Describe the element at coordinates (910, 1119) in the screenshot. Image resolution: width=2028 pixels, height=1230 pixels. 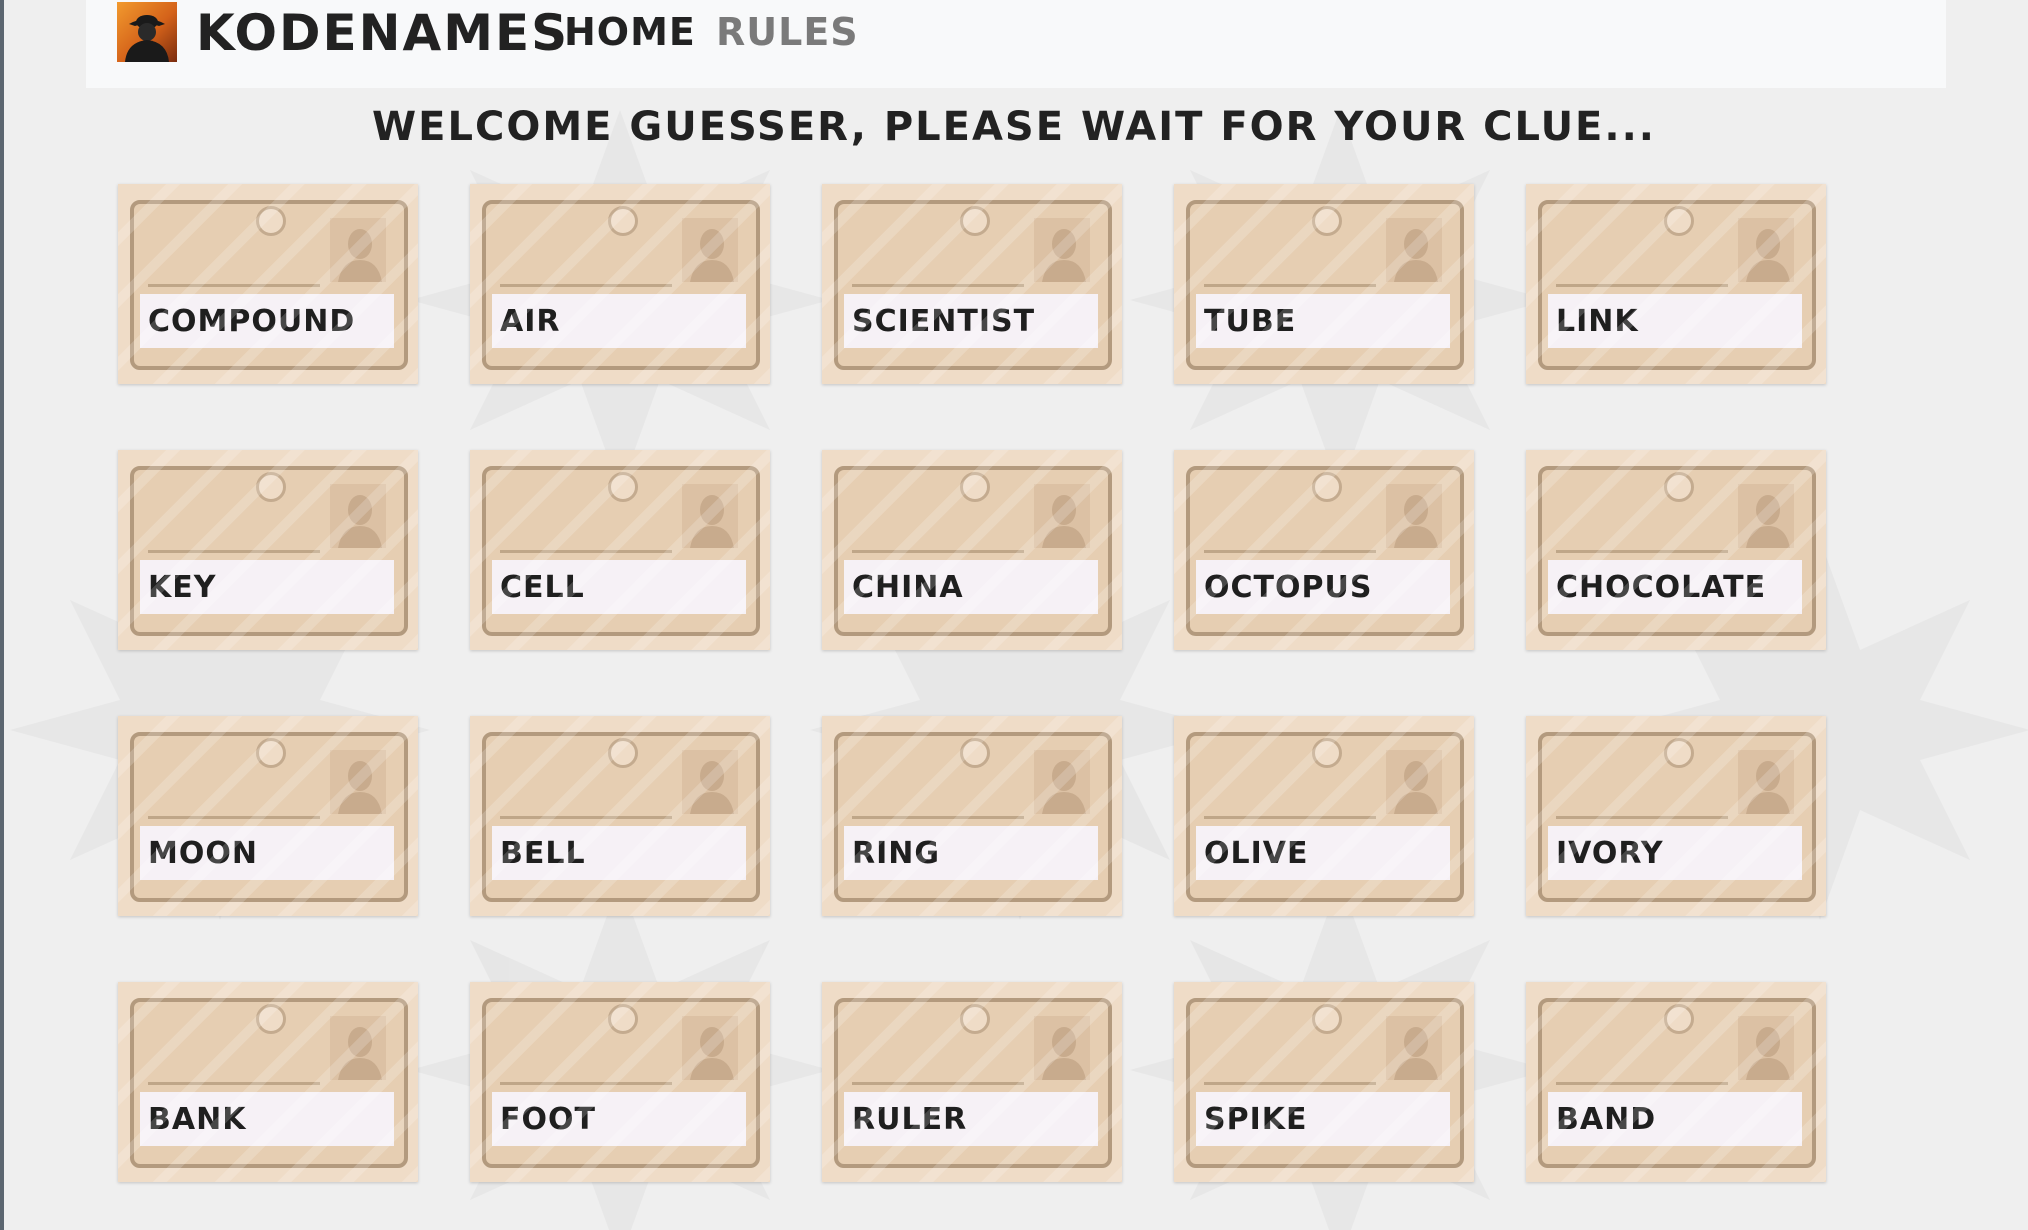
I see `card-word: RULER` at that location.